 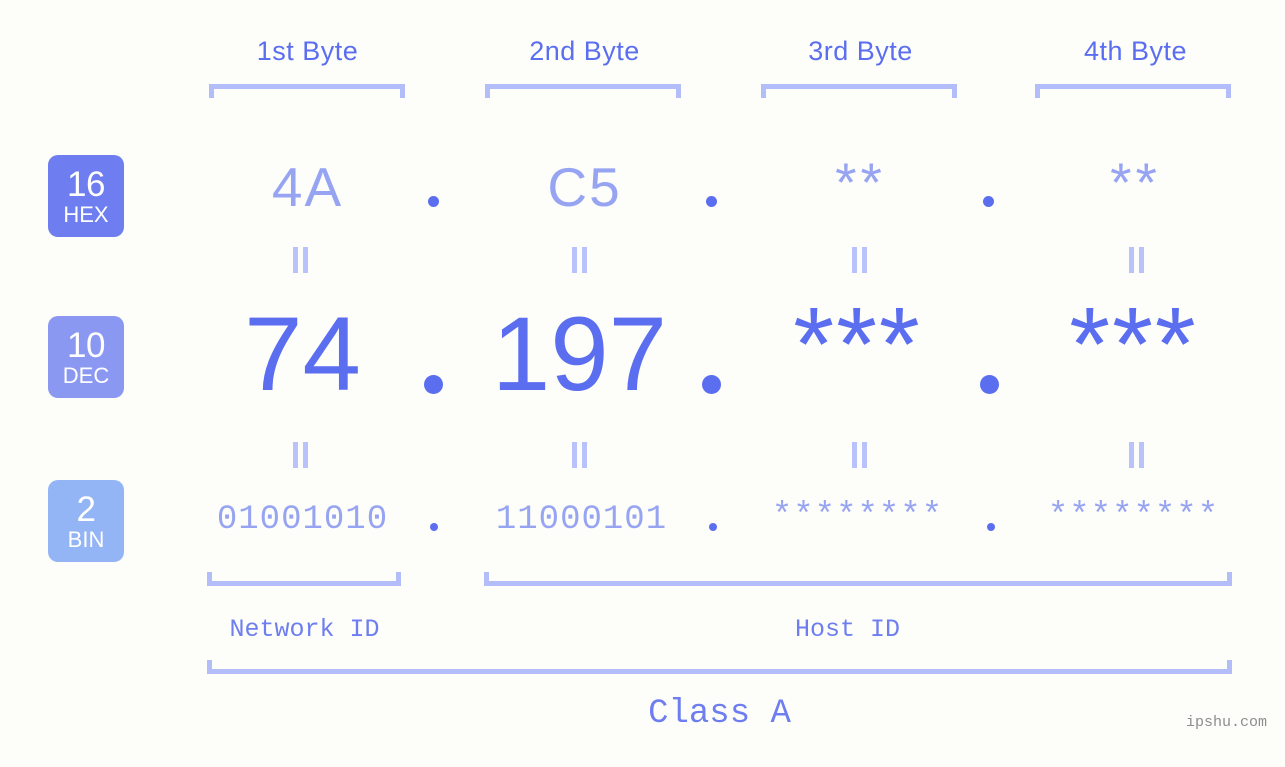 I want to click on byte-header-2: 2nd Byte, so click(x=584, y=51).